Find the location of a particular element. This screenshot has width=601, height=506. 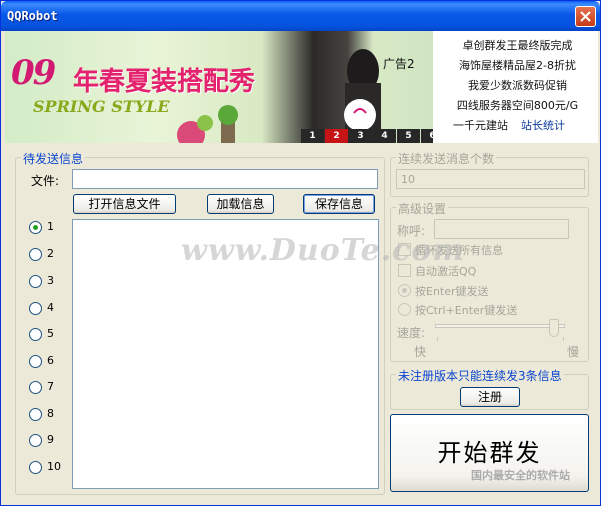

speed-slider-thumb is located at coordinates (554, 328).